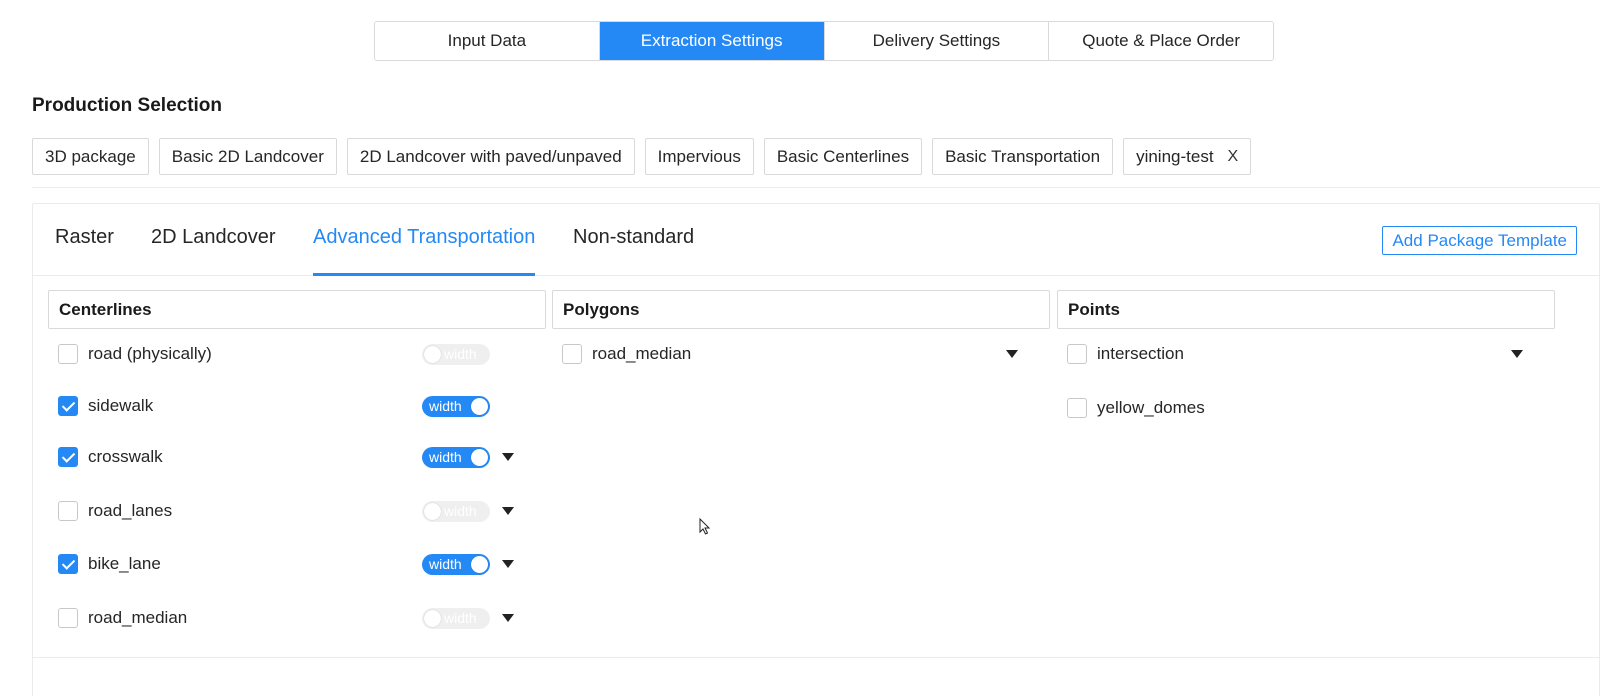 This screenshot has height=696, width=1612. I want to click on list-item: bike_lane width, so click(297, 564).